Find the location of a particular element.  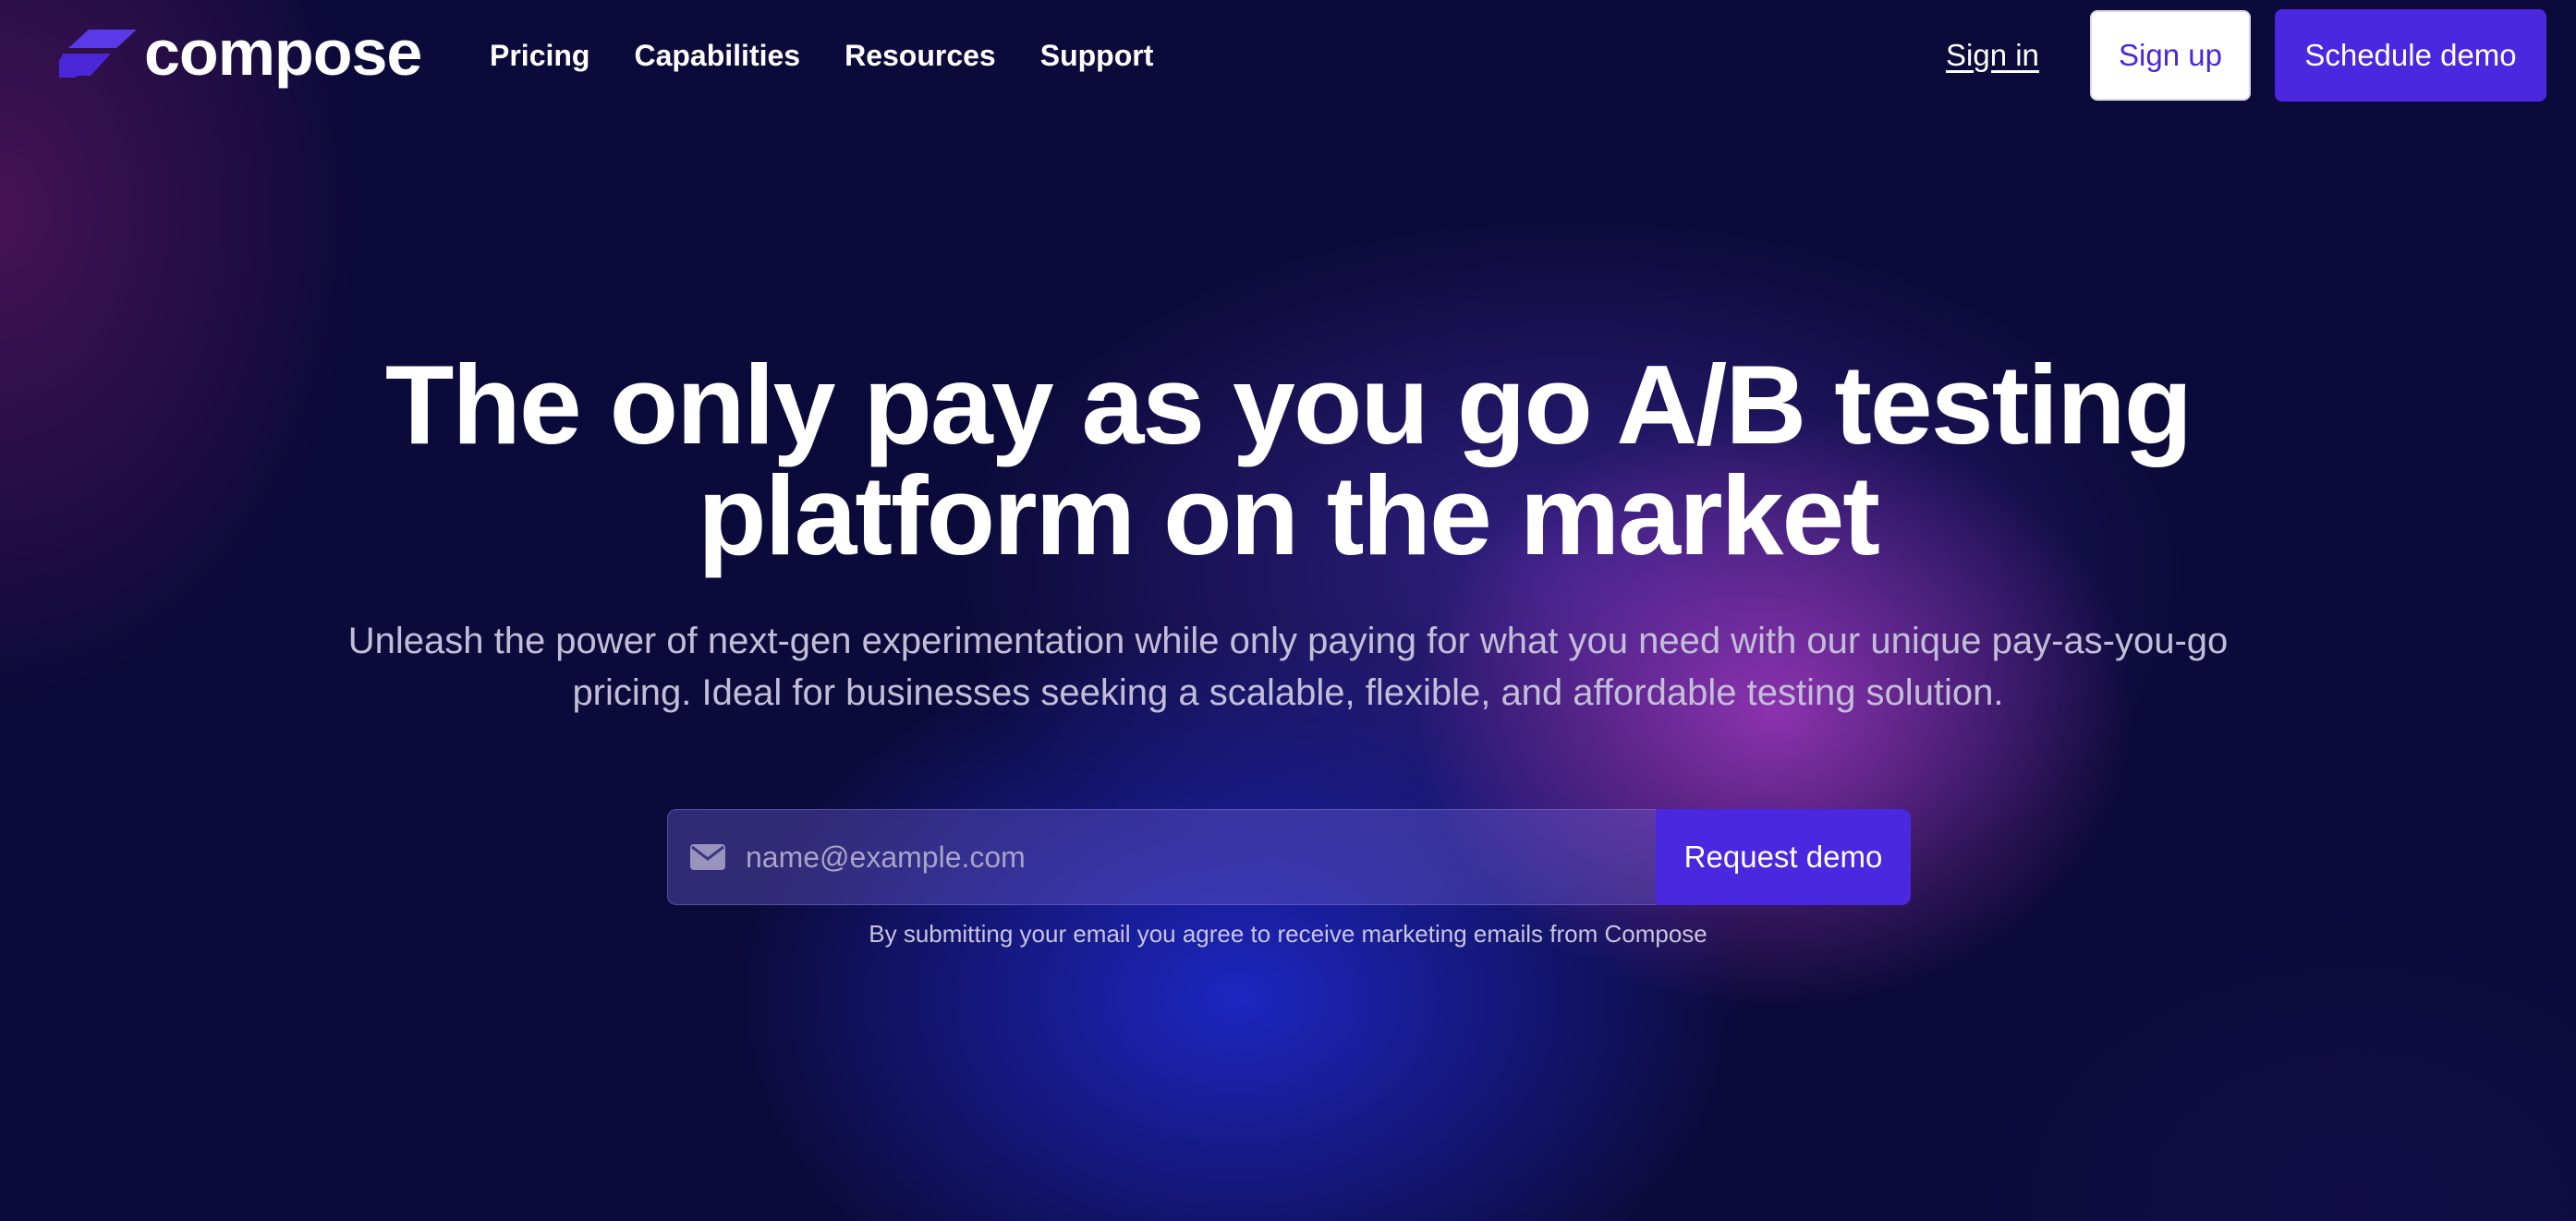

demo-request-form: Request demo is located at coordinates (1289, 857).